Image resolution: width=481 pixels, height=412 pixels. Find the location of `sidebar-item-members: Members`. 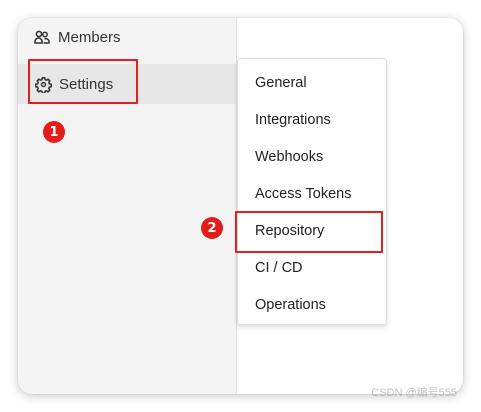

sidebar-item-members: Members is located at coordinates (127, 37).